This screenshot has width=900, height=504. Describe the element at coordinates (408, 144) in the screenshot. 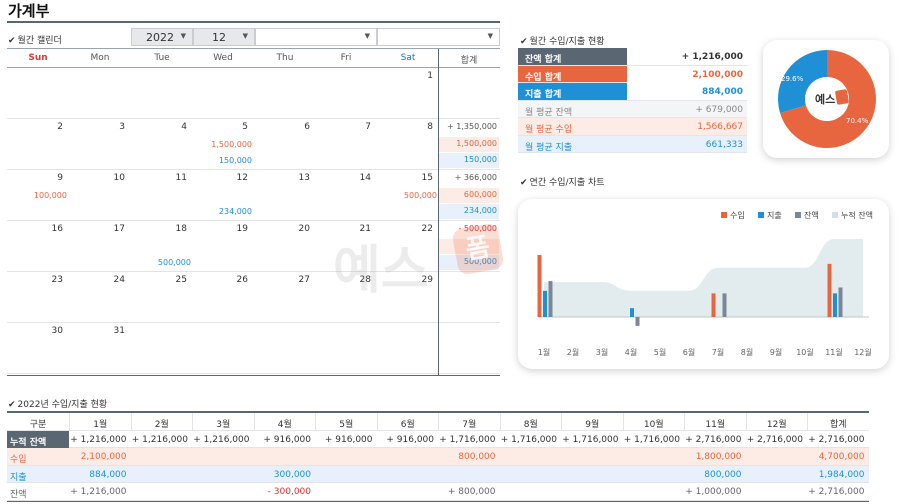

I see `calendar-day-cell: 8` at that location.